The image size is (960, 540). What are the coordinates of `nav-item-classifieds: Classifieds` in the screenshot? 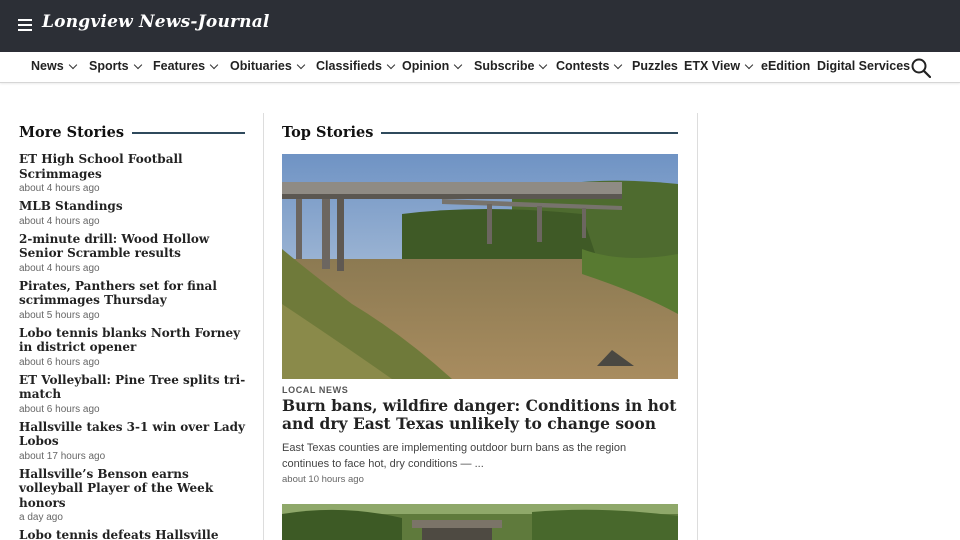 It's located at (356, 66).